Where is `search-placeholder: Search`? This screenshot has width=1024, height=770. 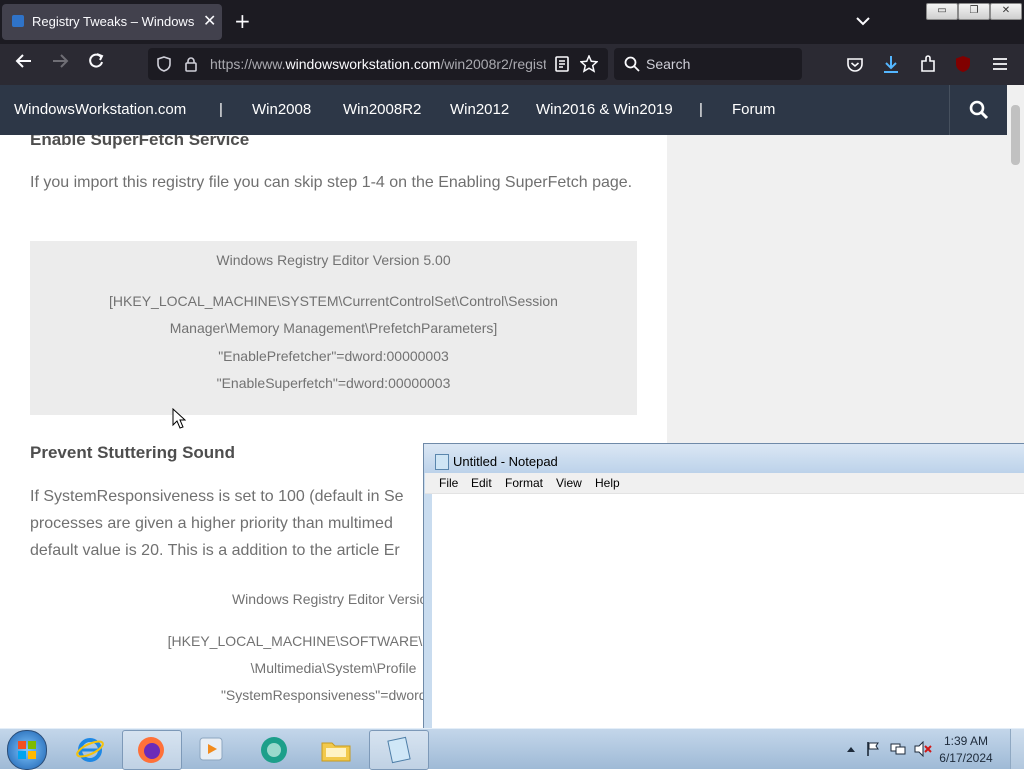 search-placeholder: Search is located at coordinates (668, 64).